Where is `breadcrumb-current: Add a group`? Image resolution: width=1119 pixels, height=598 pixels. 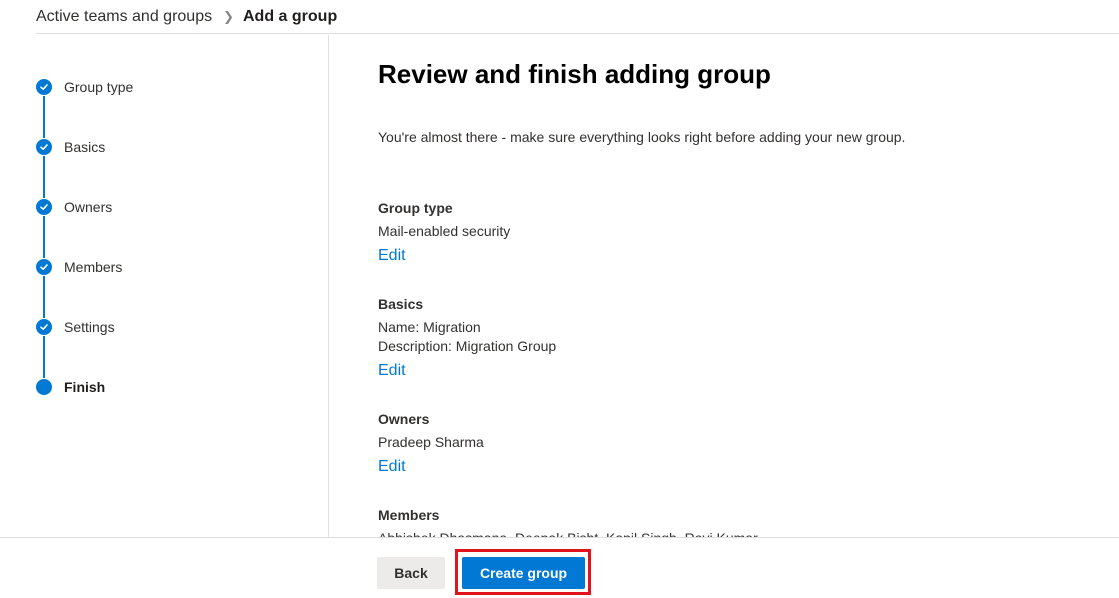 breadcrumb-current: Add a group is located at coordinates (290, 16).